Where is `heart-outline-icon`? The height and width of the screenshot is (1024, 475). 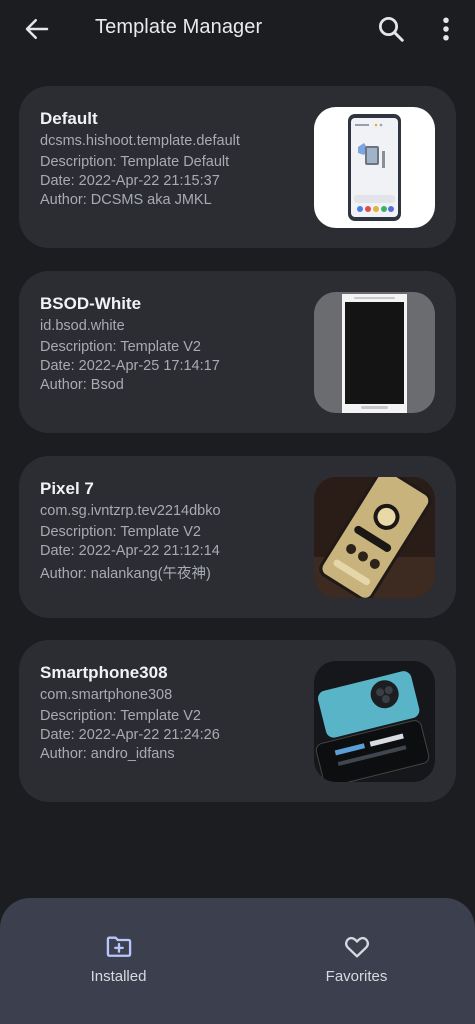 heart-outline-icon is located at coordinates (357, 947).